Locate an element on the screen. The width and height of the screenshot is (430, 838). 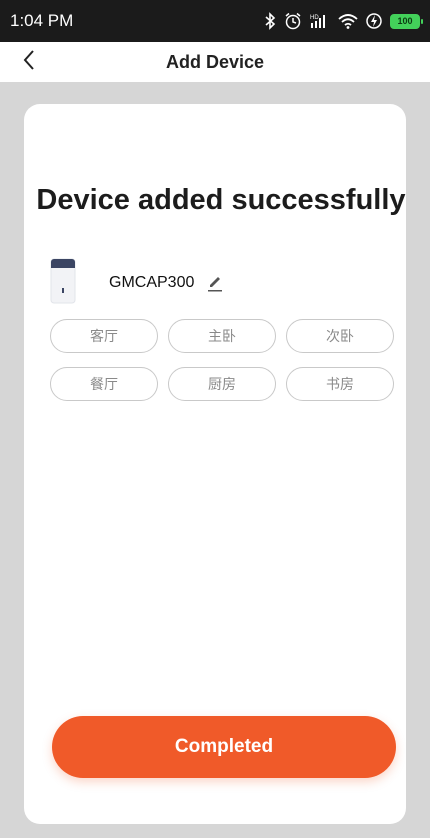
room-chip-list: 客厅 主卧 次卧 餐厅 厨房 书房 is located at coordinates (223, 360).